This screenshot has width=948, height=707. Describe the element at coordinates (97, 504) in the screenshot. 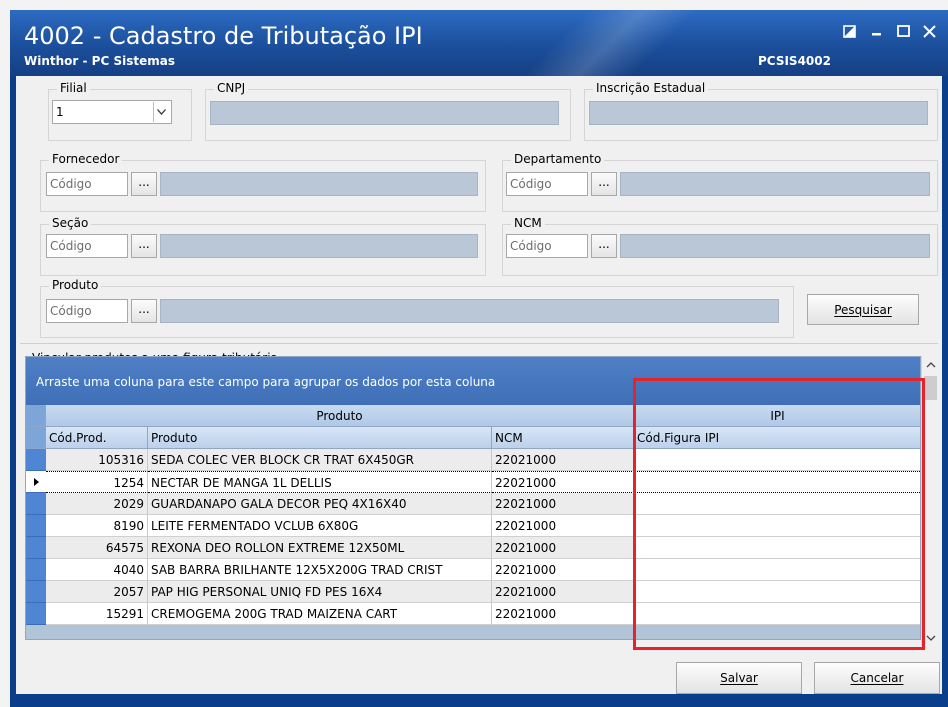

I see `cell-cod-prod: 2029` at that location.